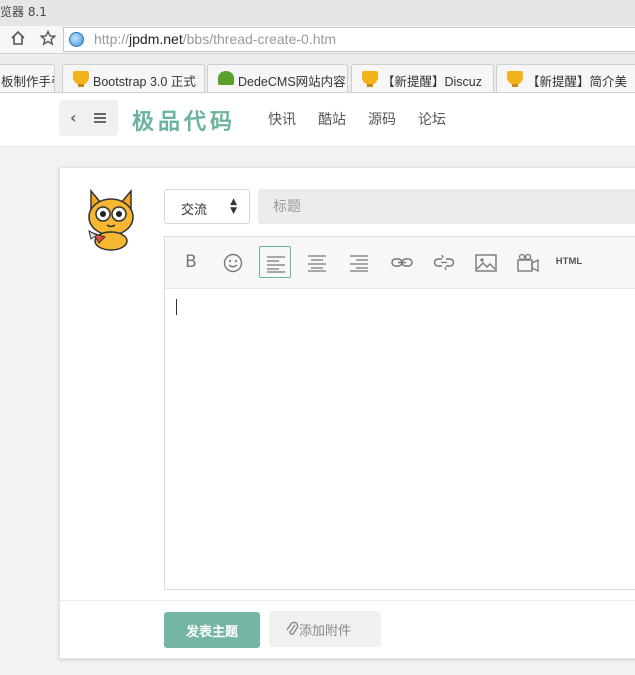 This screenshot has height=675, width=635. I want to click on link-icon, so click(401, 262).